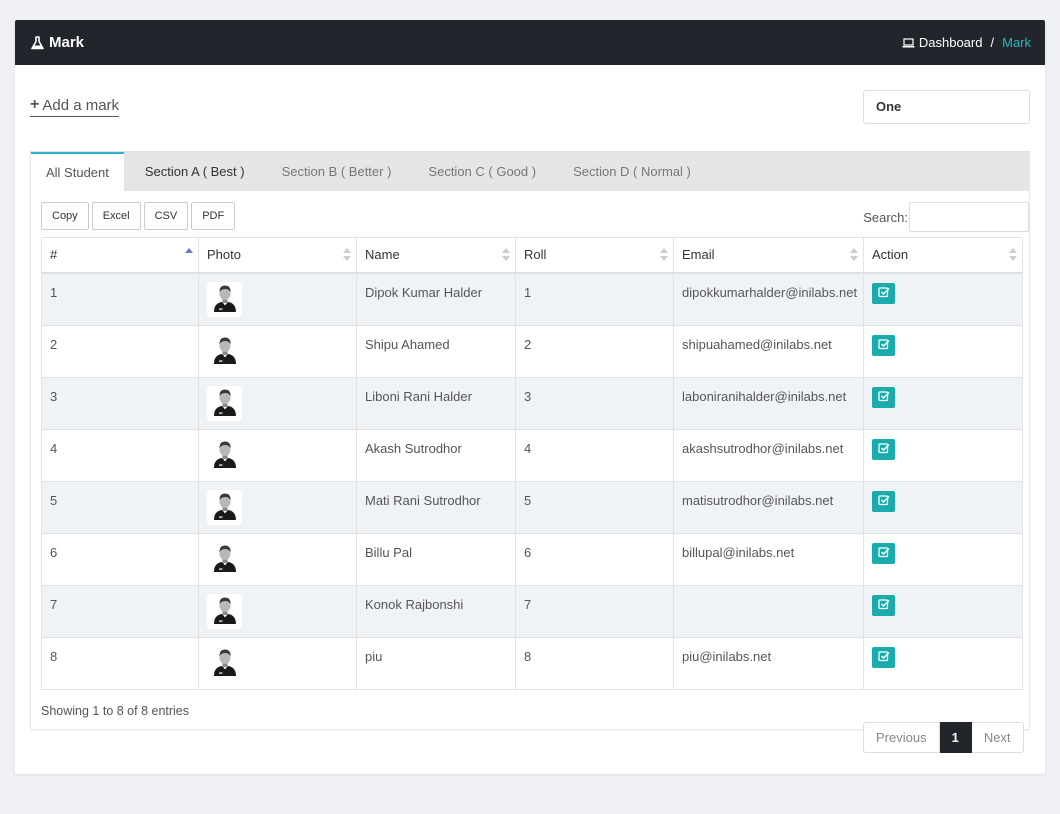 Image resolution: width=1060 pixels, height=814 pixels. Describe the element at coordinates (120, 351) in the screenshot. I see `cell-number: 2` at that location.